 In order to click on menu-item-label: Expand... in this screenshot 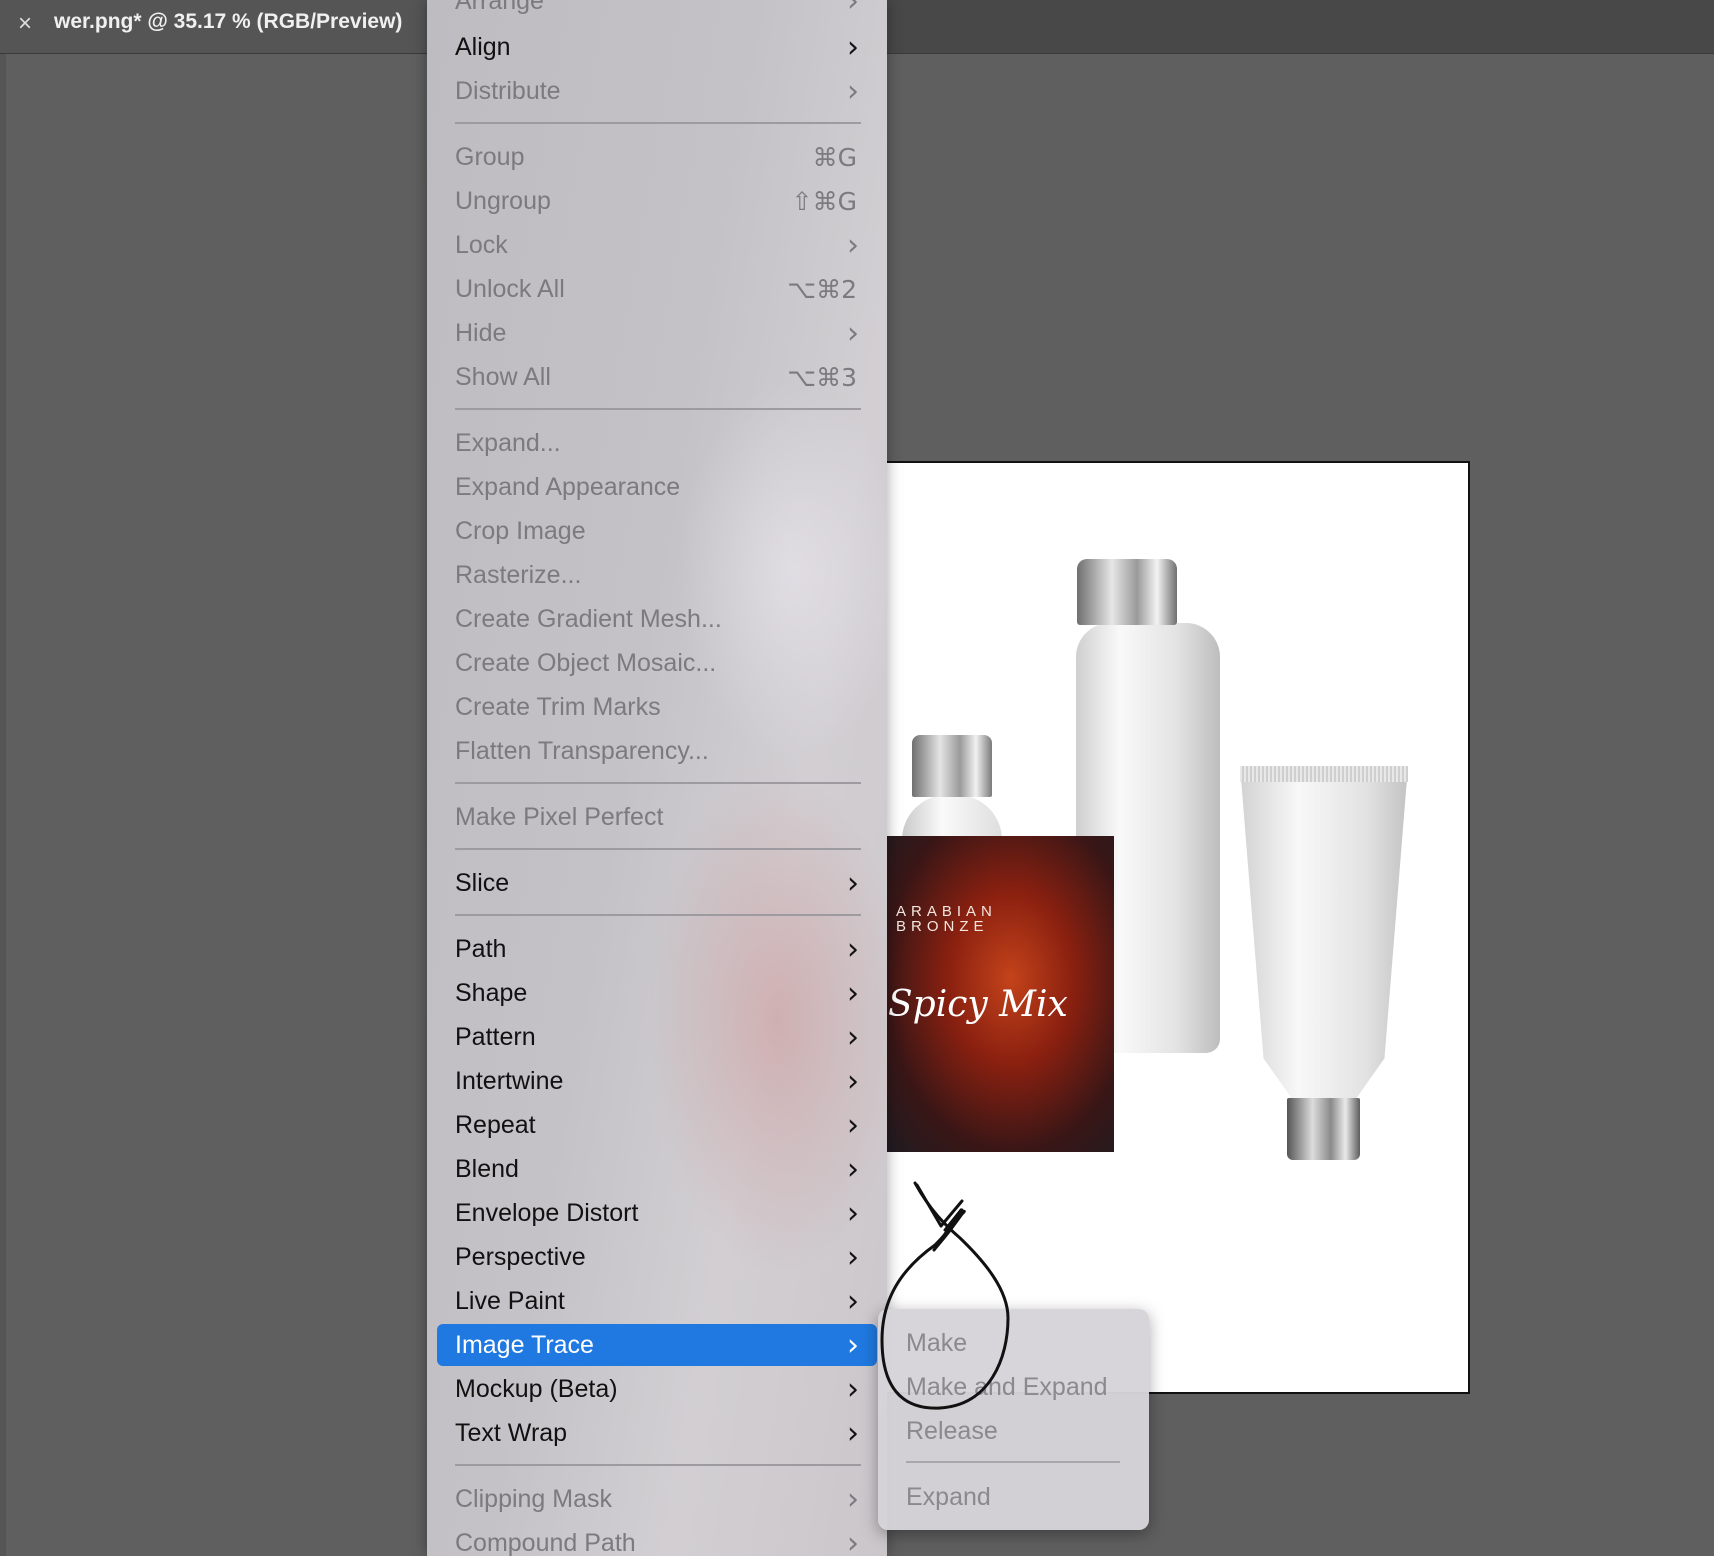, I will do `click(508, 443)`.